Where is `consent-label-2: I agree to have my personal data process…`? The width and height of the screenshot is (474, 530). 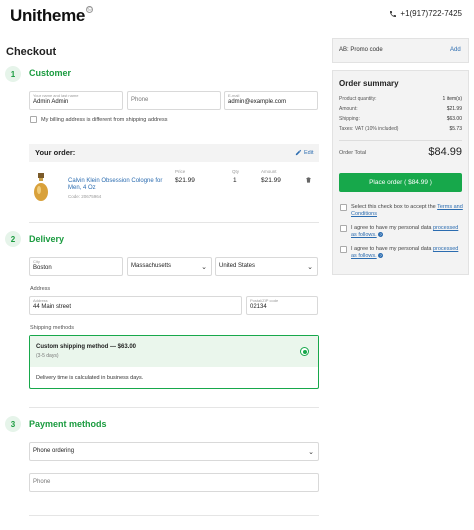 consent-label-2: I agree to have my personal data process… is located at coordinates (405, 252).